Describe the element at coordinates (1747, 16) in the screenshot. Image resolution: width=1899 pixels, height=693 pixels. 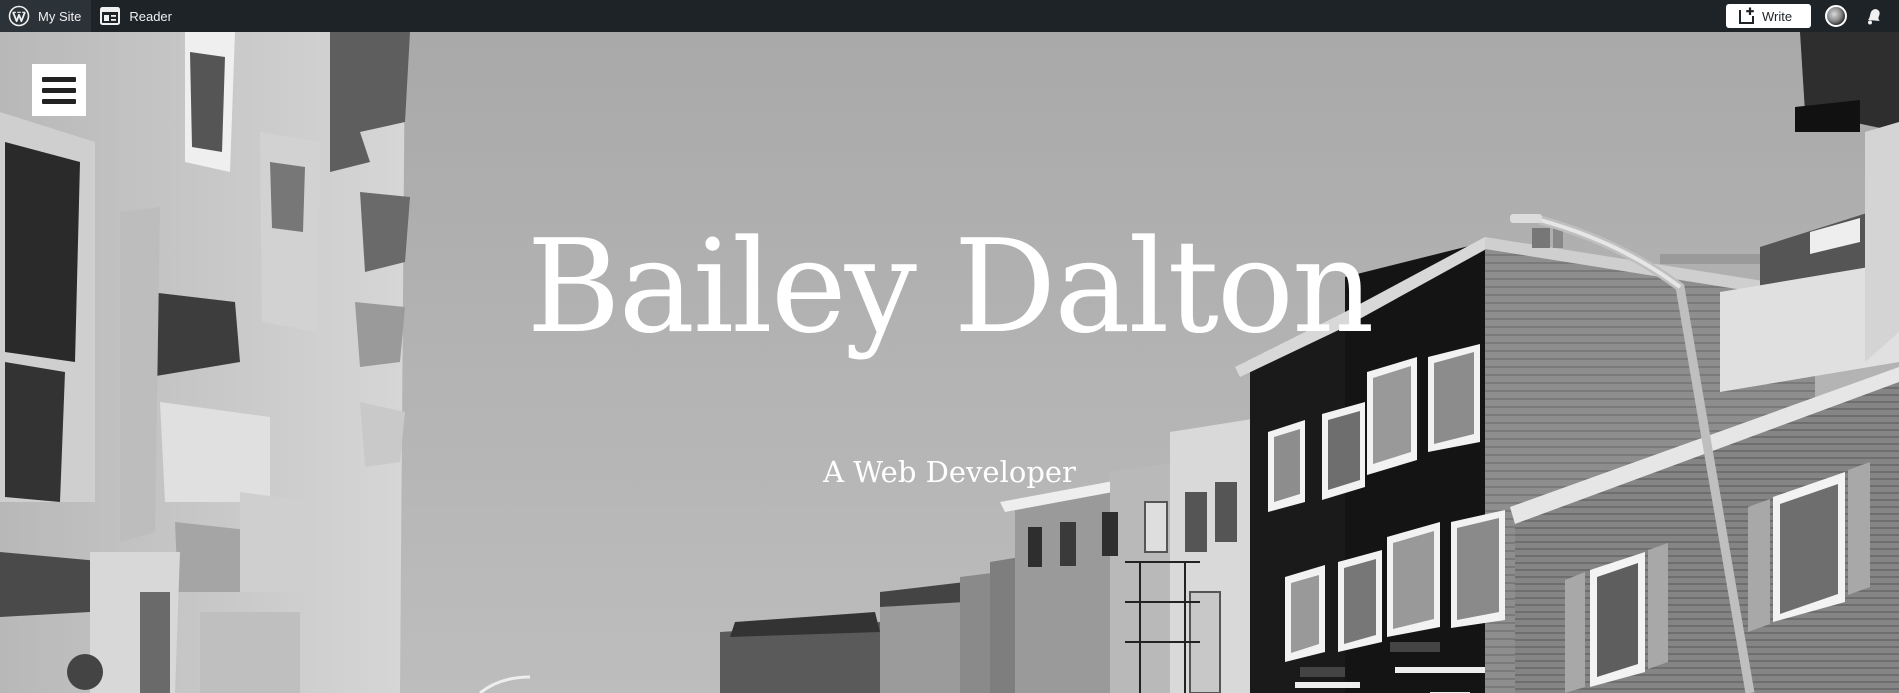
I see `write-plus-icon` at that location.